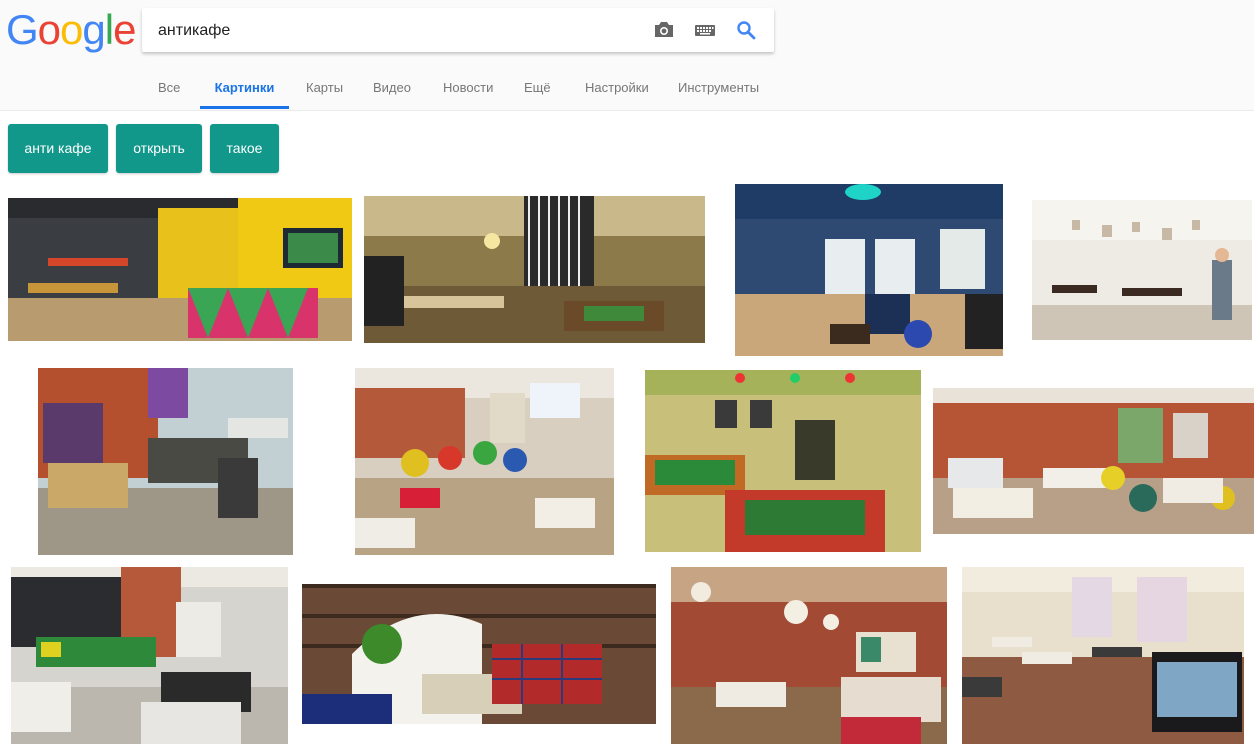 This screenshot has width=1254, height=754. I want to click on google-logo: Google, so click(71, 29).